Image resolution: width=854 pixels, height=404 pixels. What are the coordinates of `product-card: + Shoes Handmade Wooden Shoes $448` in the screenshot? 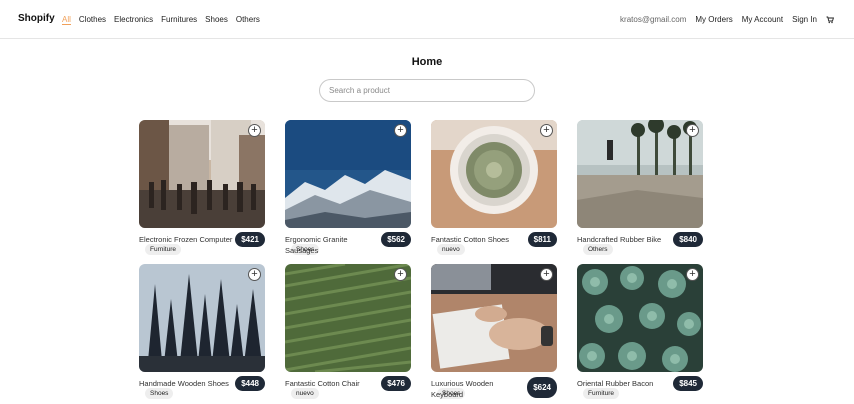 It's located at (202, 334).